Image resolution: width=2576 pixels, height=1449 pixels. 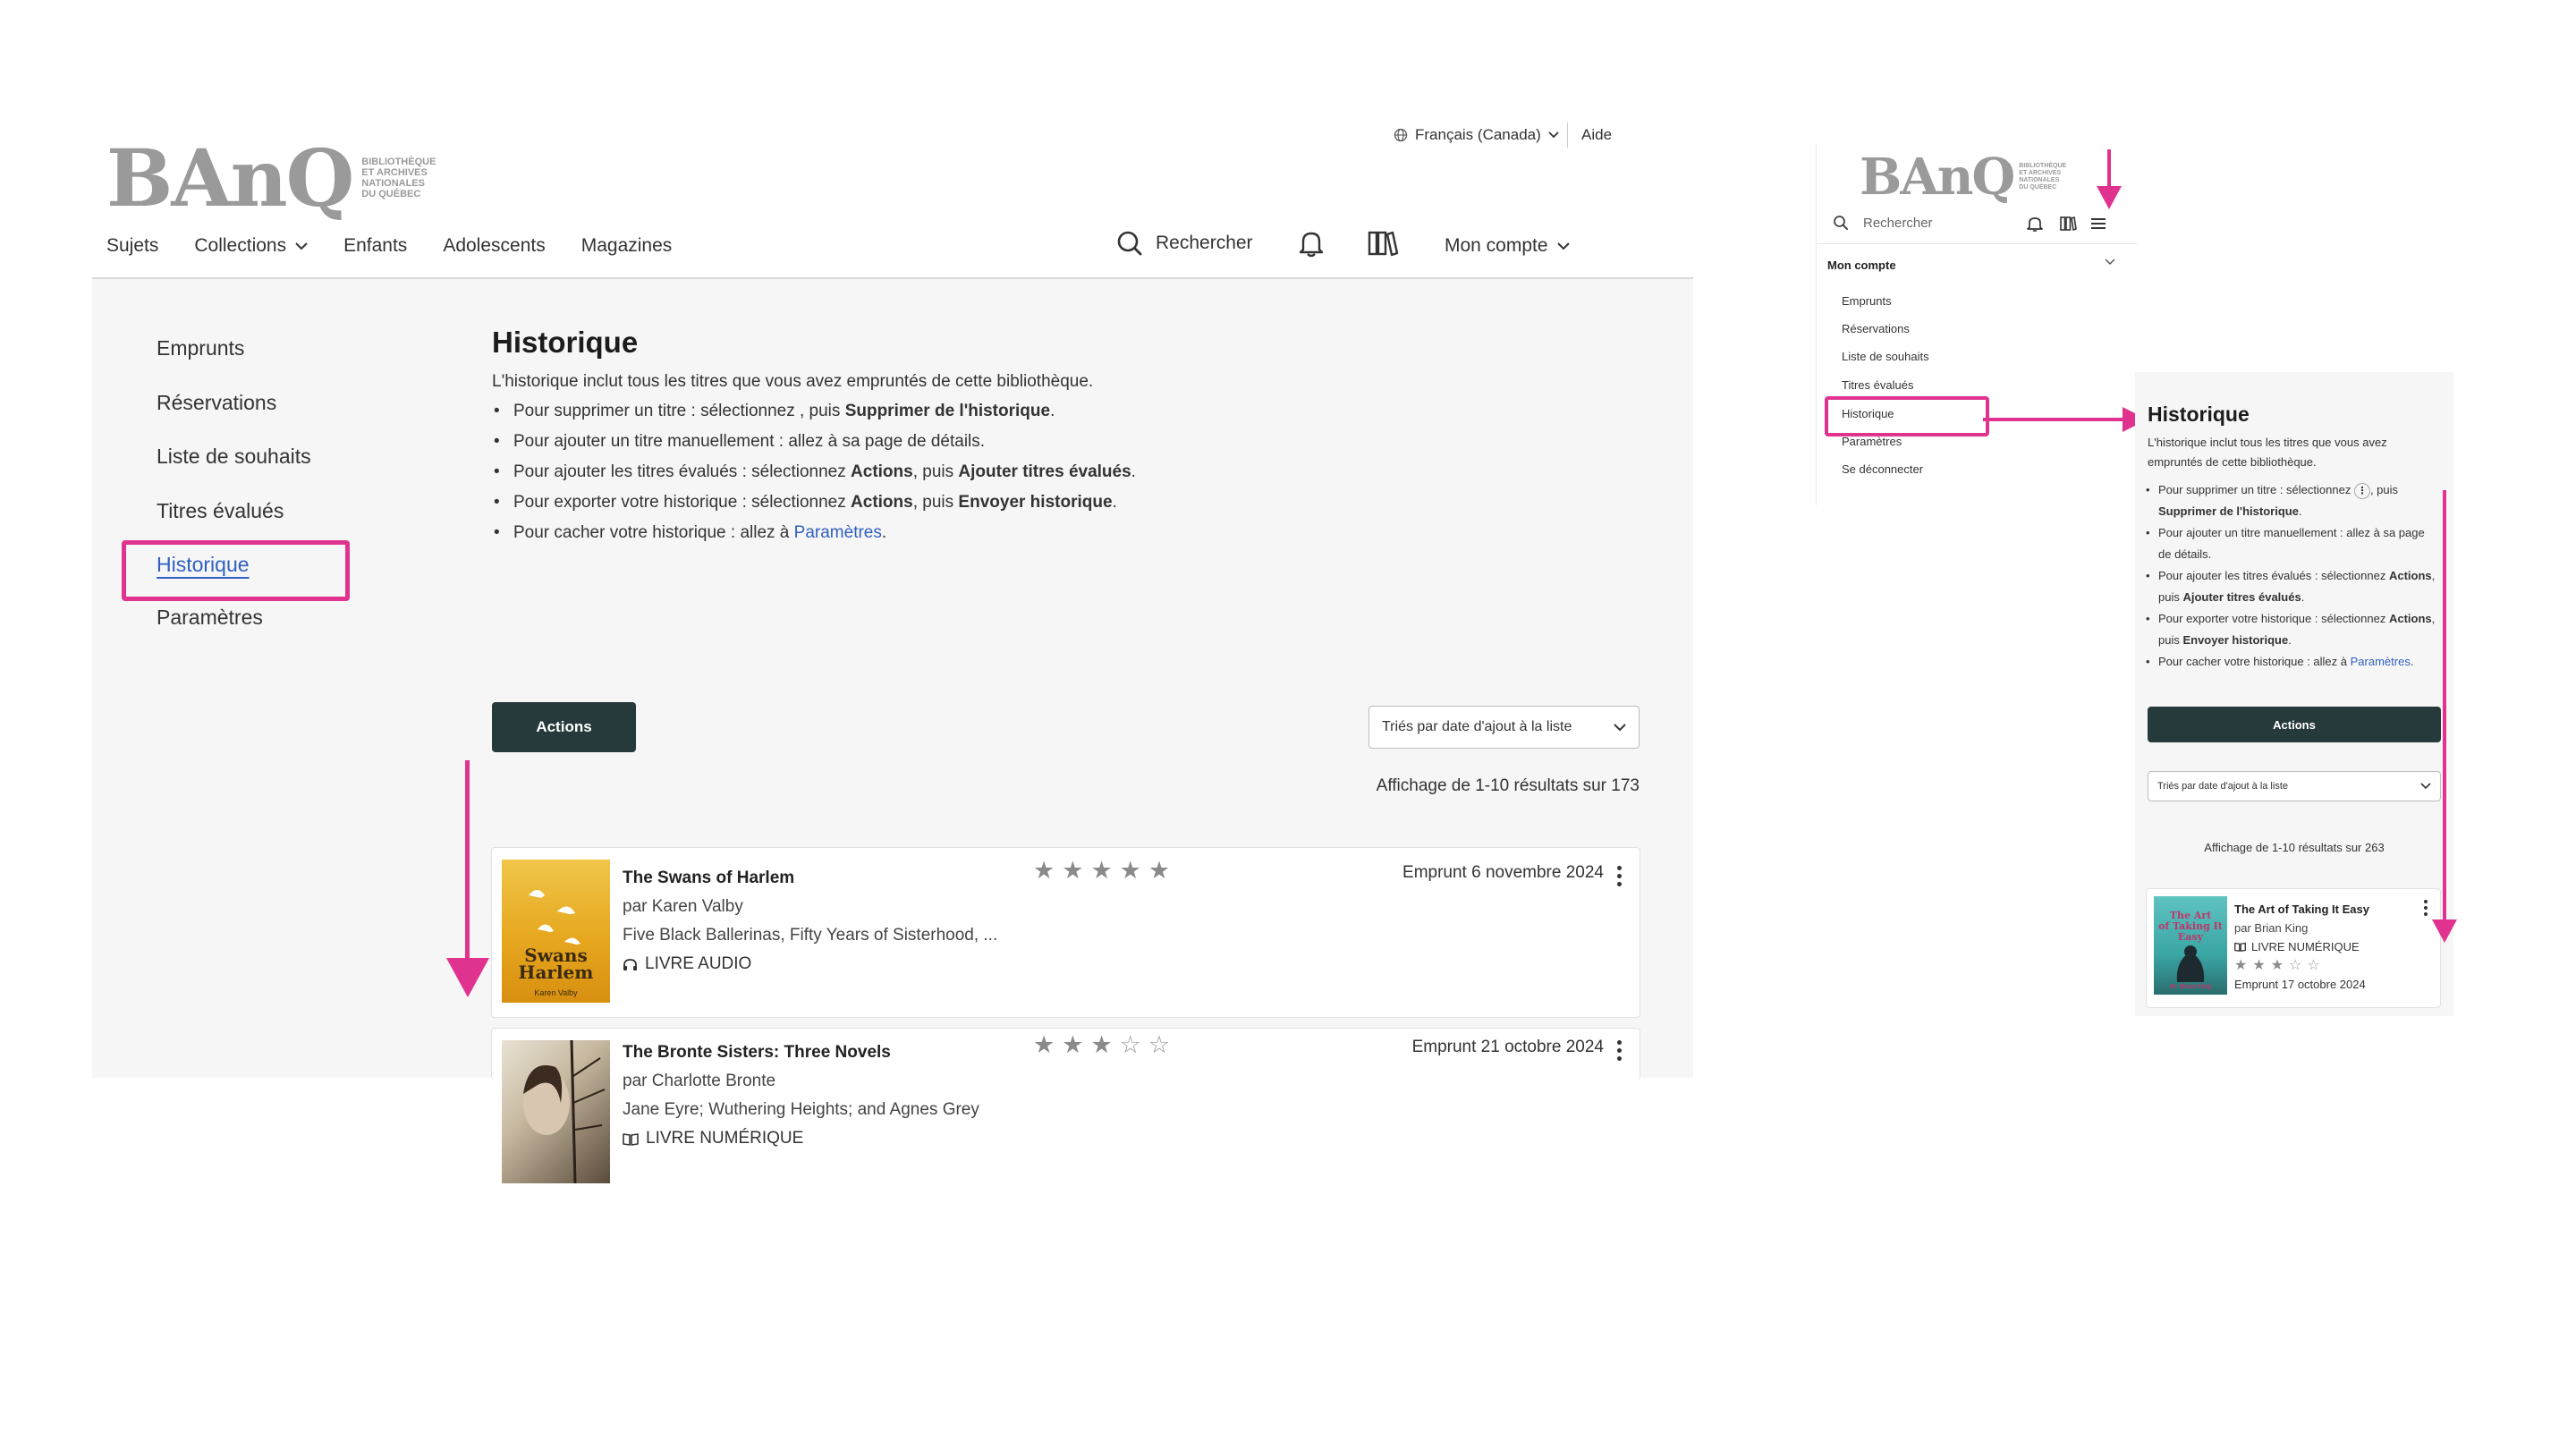 I want to click on hamburger-menu-icon, so click(x=2098, y=223).